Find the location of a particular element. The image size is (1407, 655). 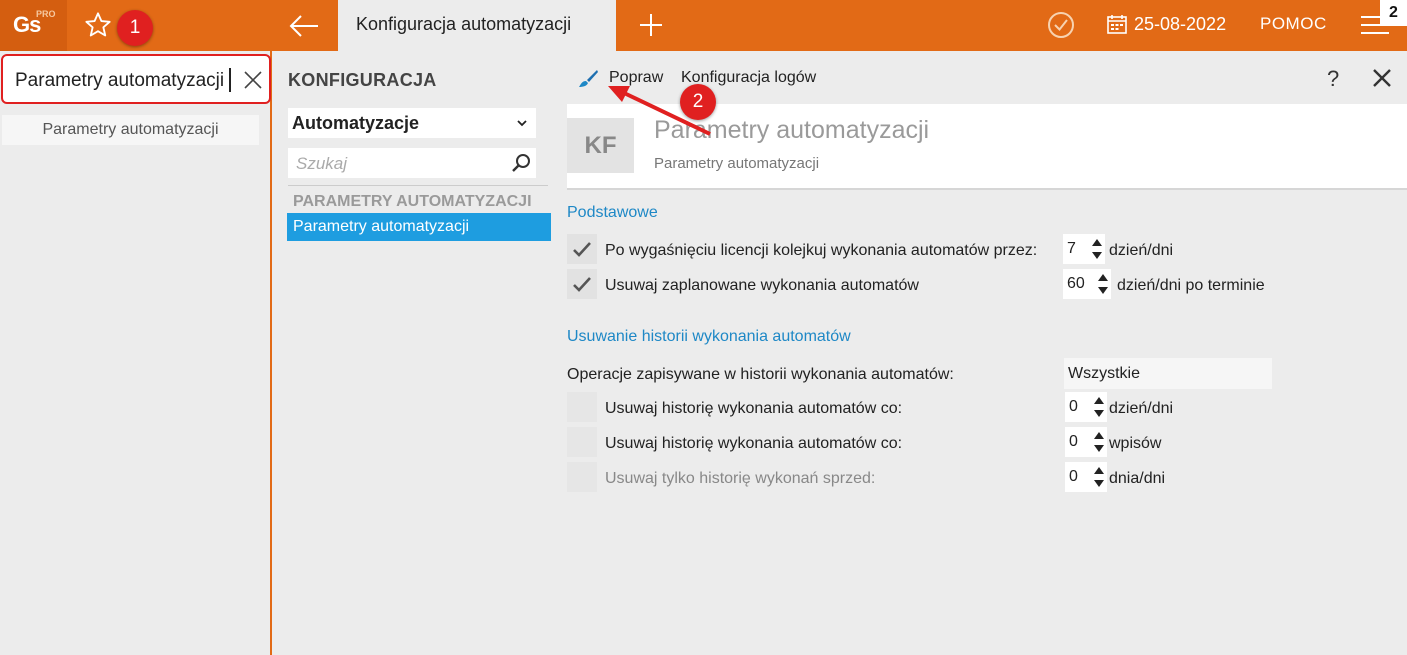

category-select: Automatyzacje is located at coordinates (412, 123).